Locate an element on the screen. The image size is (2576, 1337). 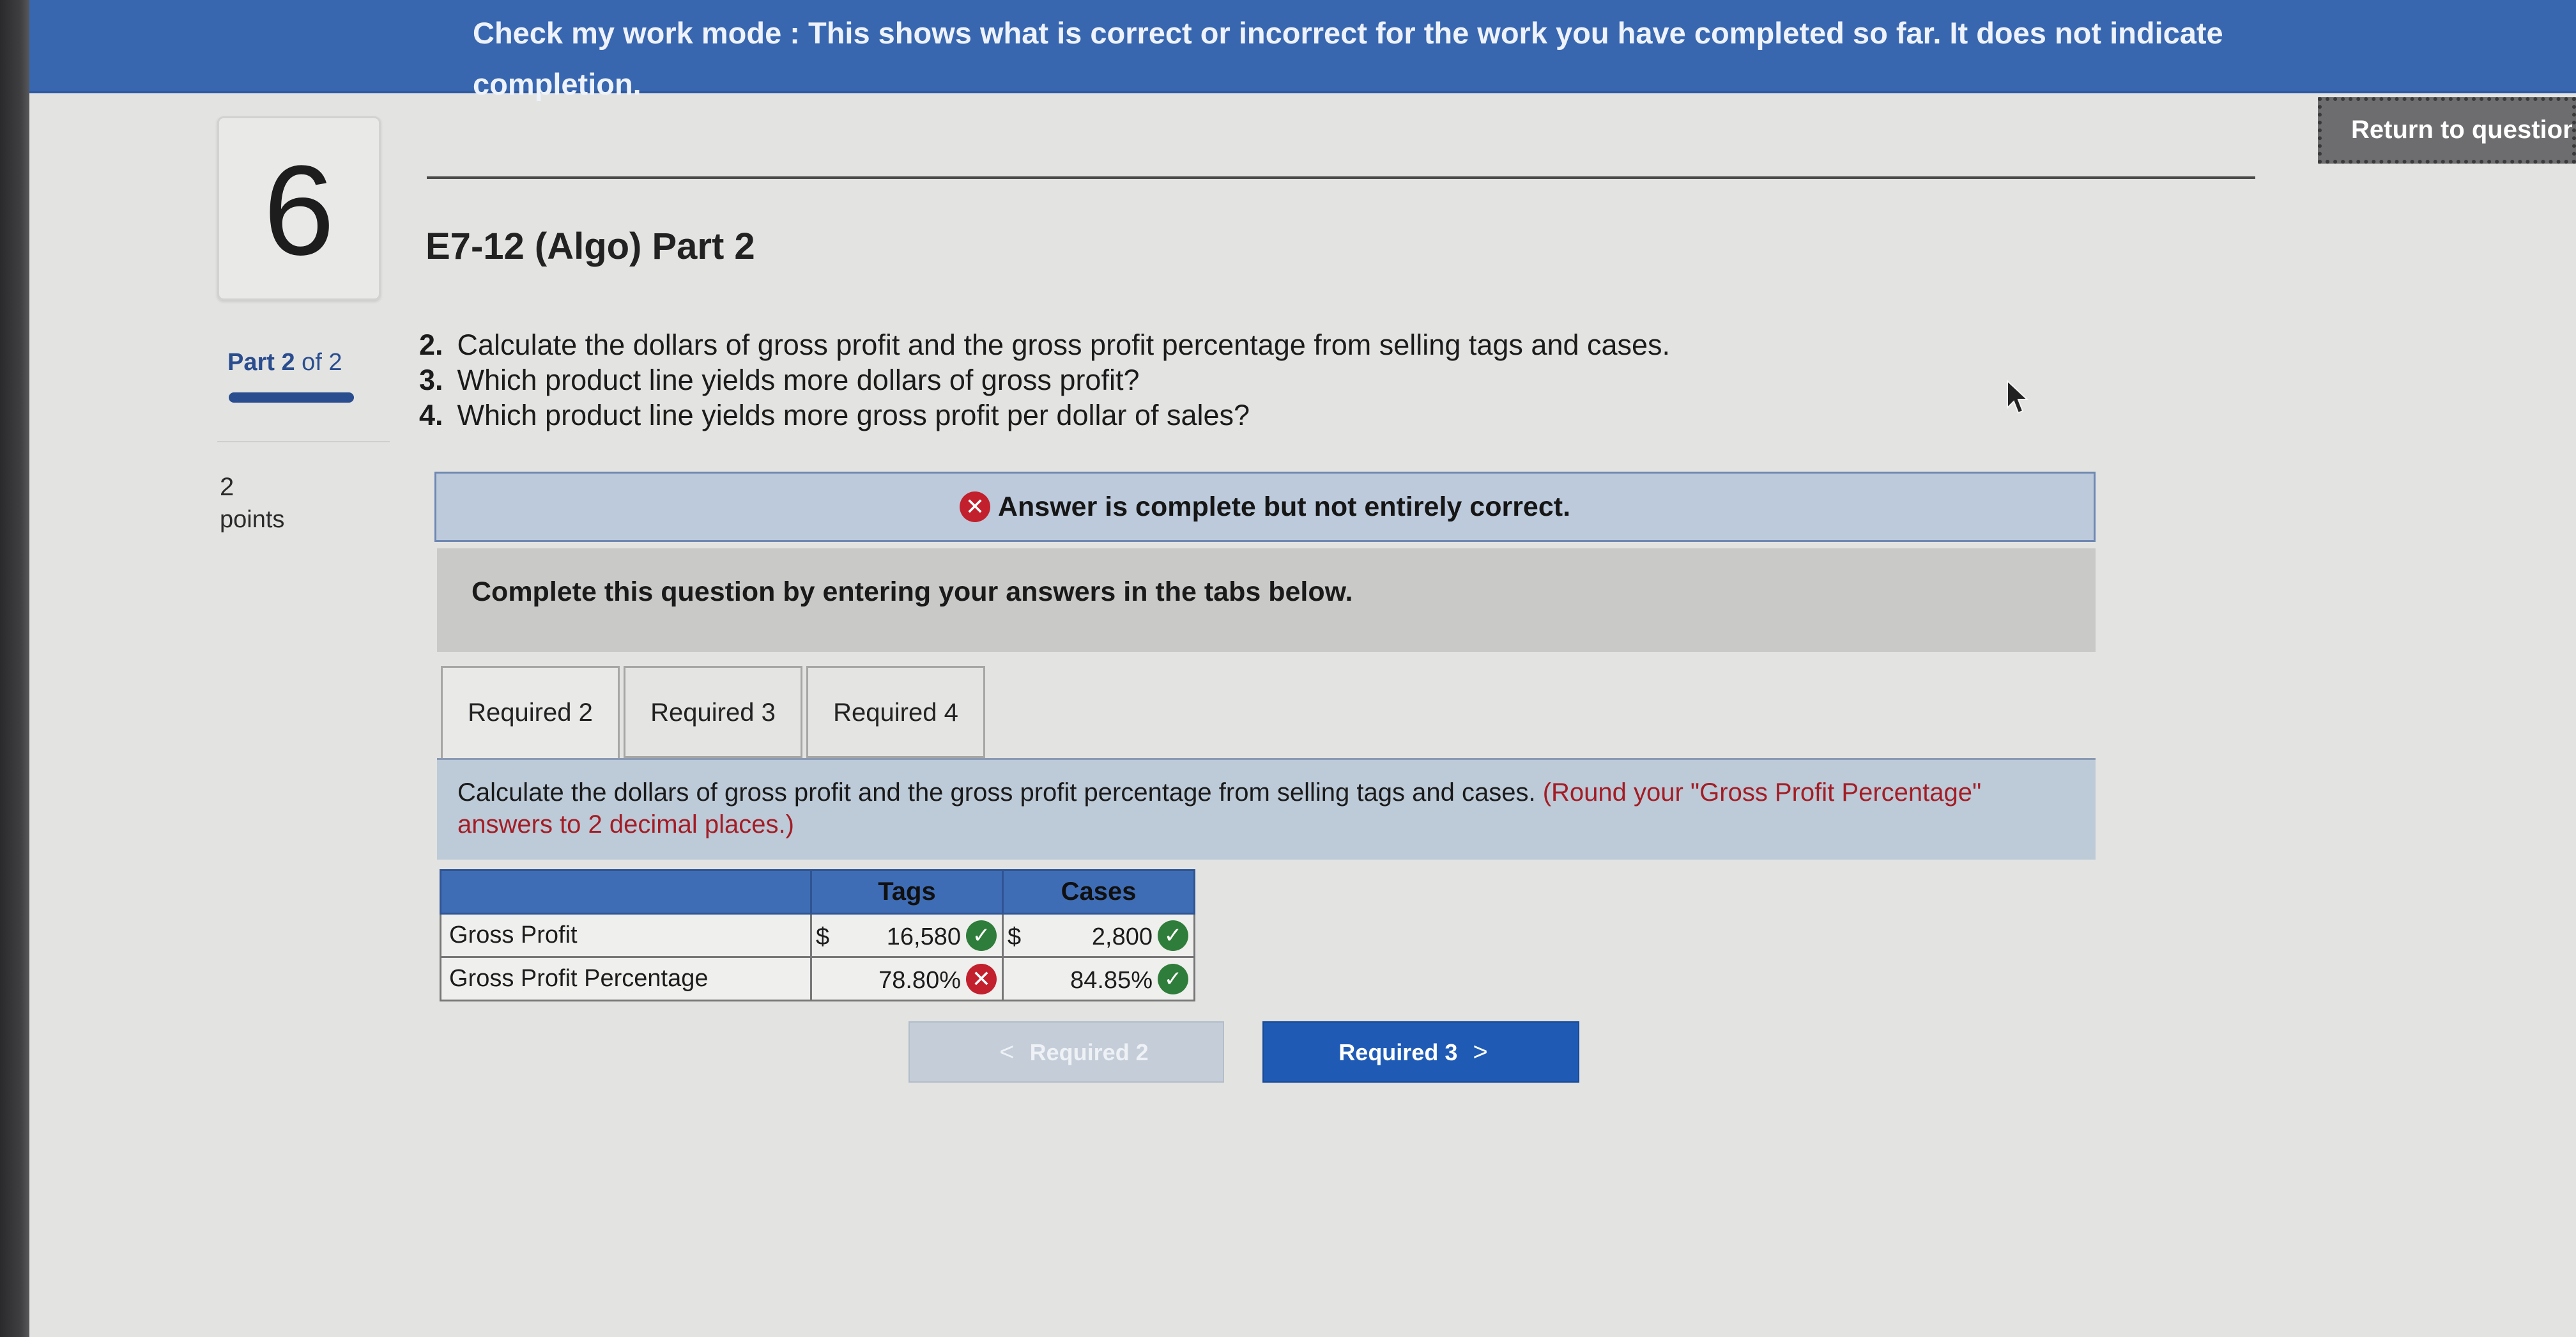
tab-required-3: Required 3 is located at coordinates (713, 712).